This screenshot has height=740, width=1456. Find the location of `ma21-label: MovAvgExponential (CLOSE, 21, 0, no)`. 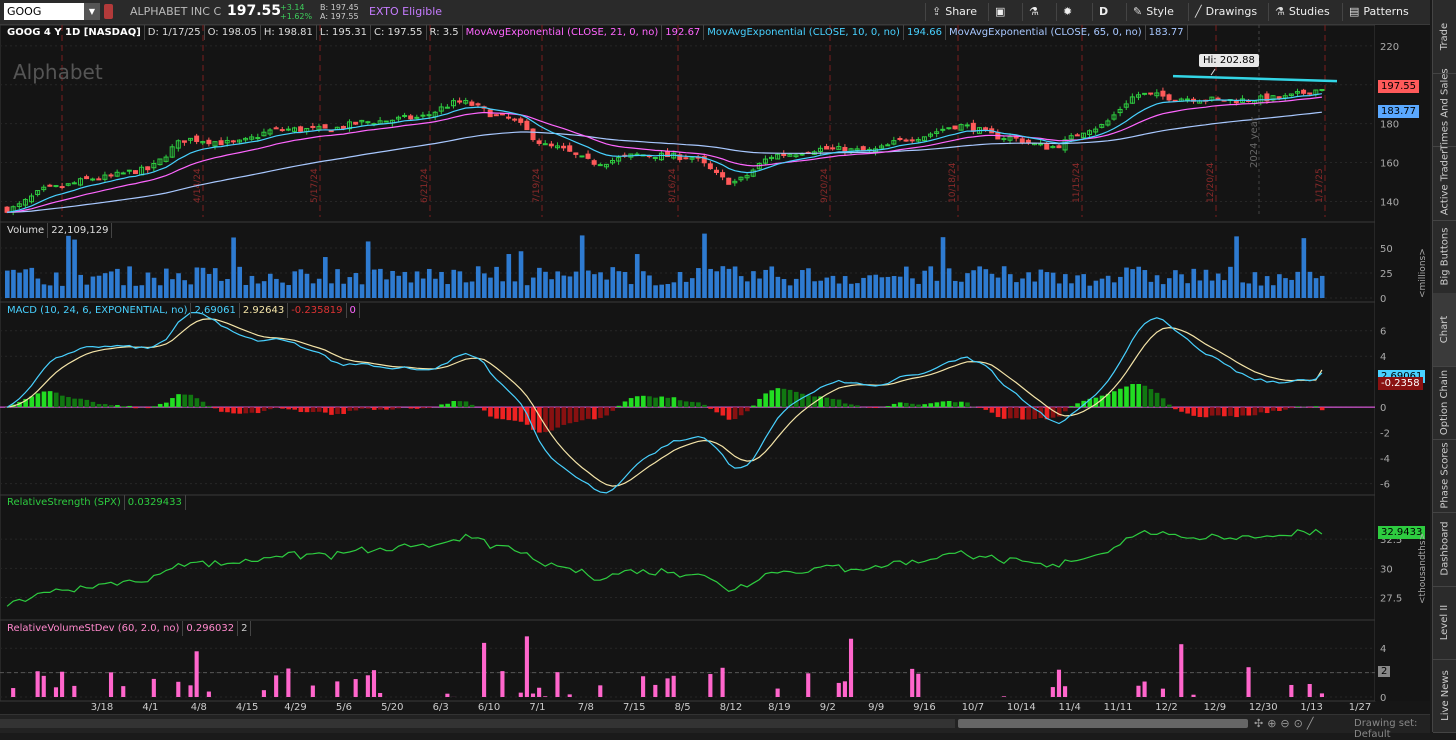

ma21-label: MovAvgExponential (CLOSE, 21, 0, no) is located at coordinates (563, 32).